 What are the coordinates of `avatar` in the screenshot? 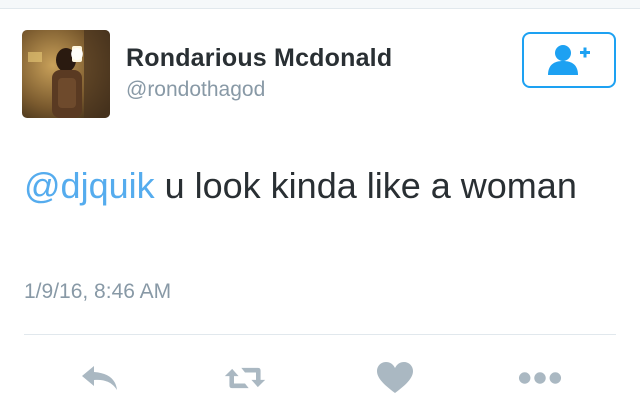 It's located at (66, 74).